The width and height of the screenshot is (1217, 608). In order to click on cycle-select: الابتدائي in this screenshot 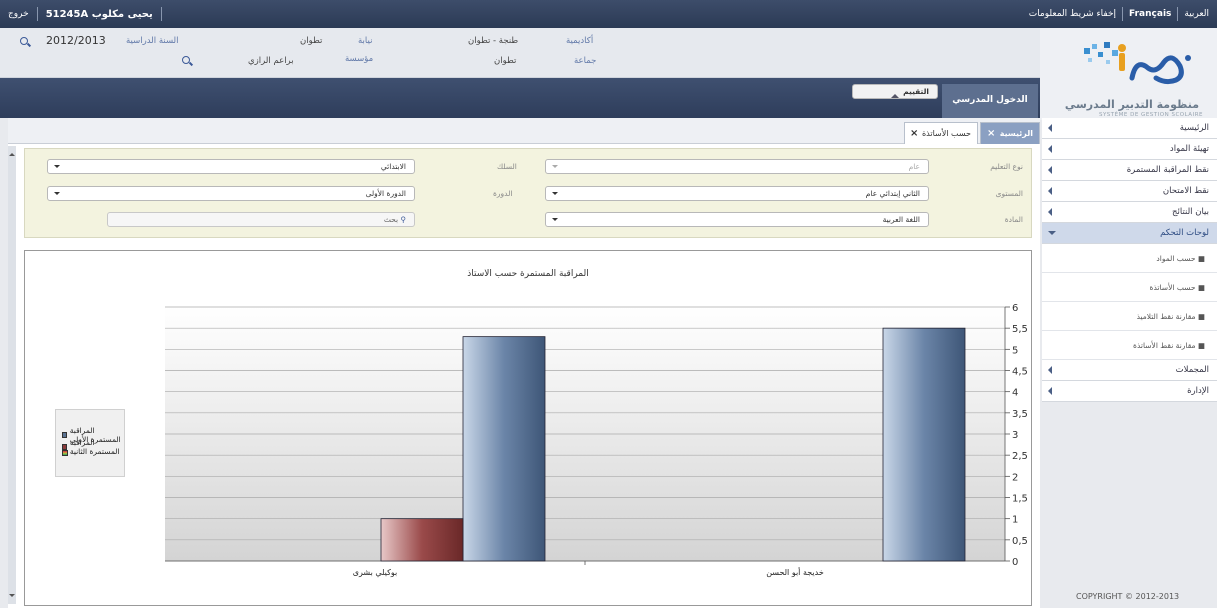, I will do `click(231, 166)`.